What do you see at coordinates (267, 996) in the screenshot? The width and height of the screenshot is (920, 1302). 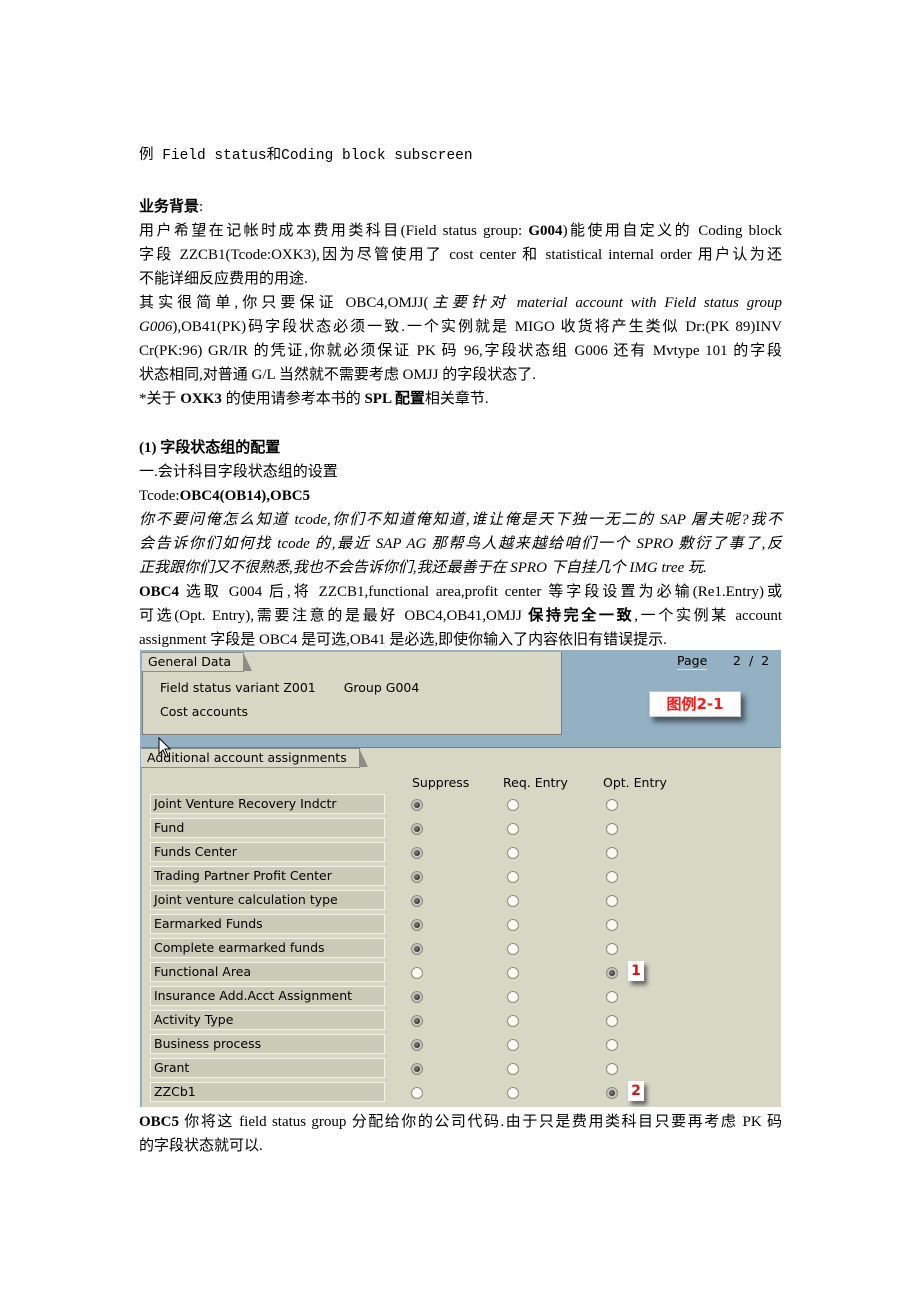 I see `field-label: Insurance Add.Acct Assignment` at bounding box center [267, 996].